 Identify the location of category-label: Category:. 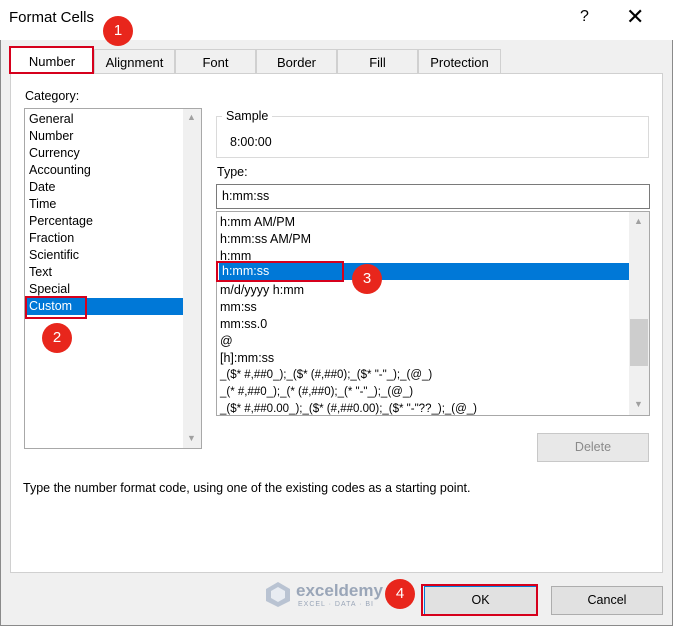
(52, 96).